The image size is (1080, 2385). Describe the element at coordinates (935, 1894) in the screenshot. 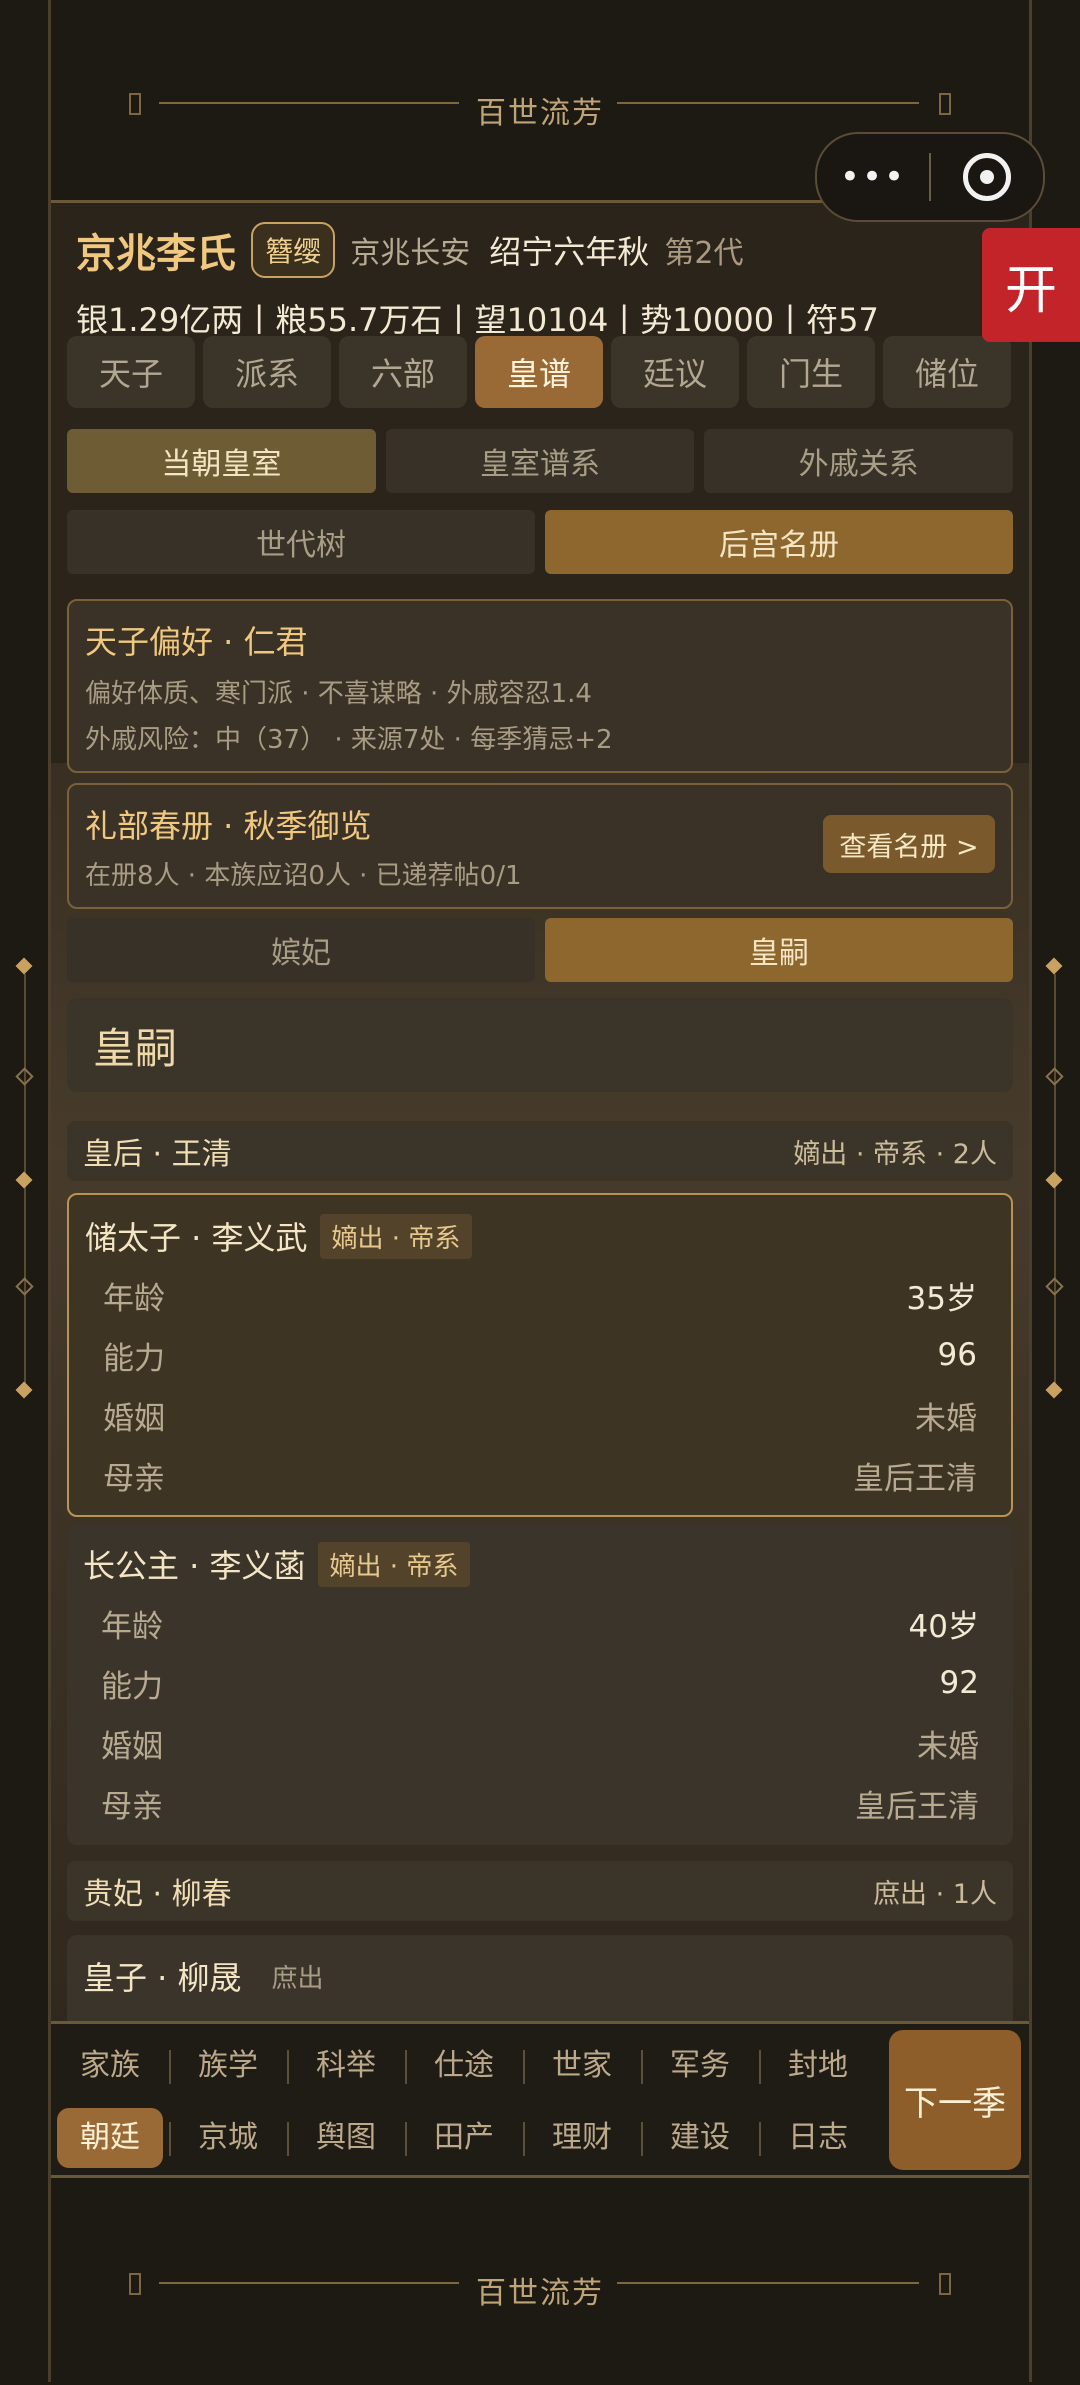

I see `group-meta: 庶出 · 1人` at that location.